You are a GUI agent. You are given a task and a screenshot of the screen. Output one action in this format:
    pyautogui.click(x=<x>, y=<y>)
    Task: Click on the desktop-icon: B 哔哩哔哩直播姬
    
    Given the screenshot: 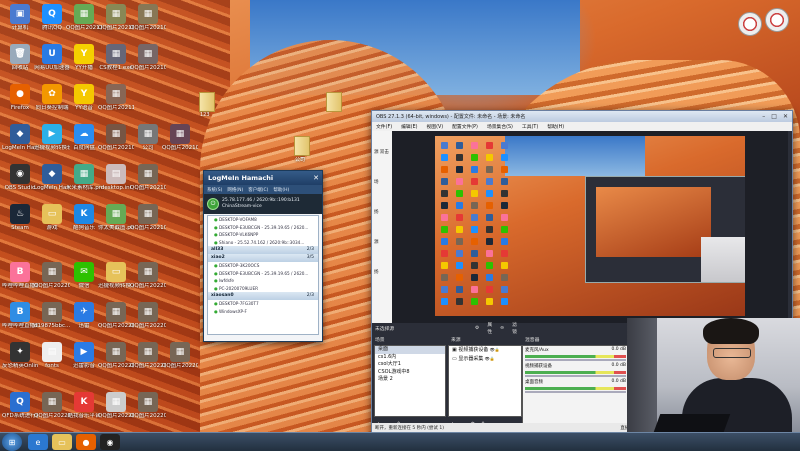 What is the action you would take?
    pyautogui.click(x=20, y=316)
    